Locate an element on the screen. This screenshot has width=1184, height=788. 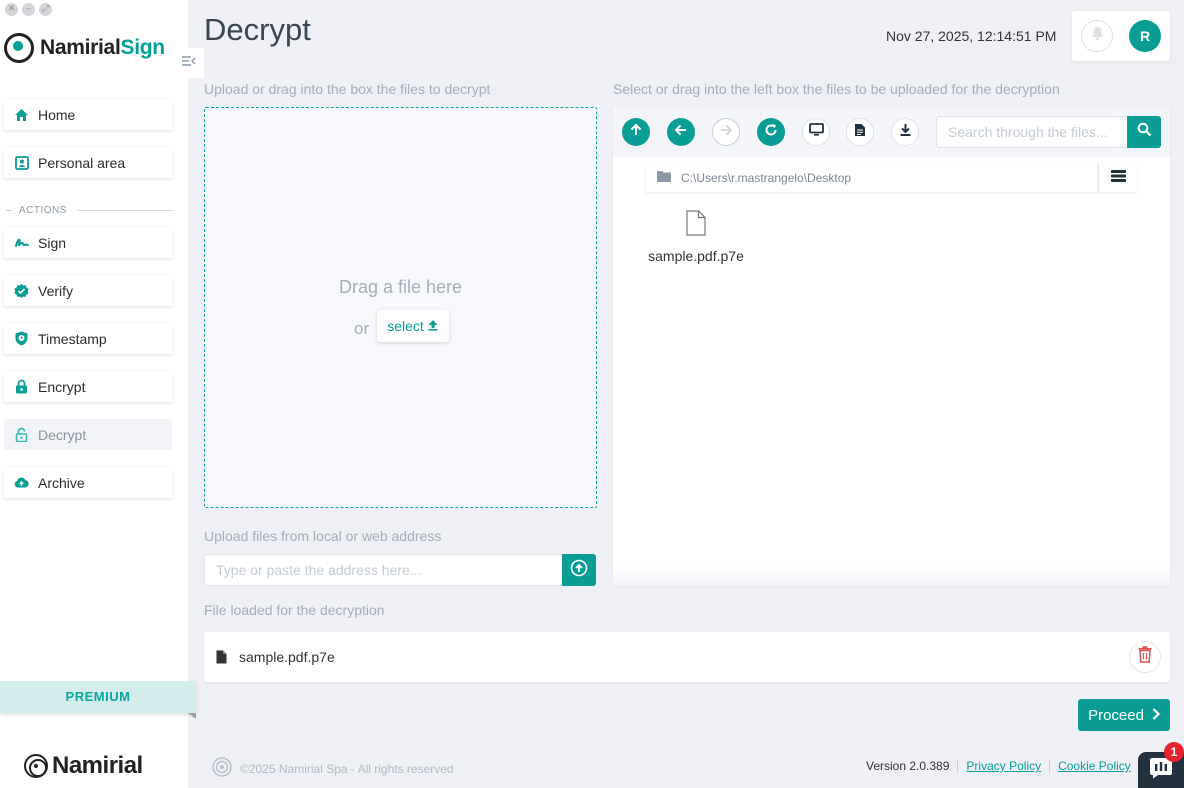
user-panel: R is located at coordinates (1121, 36).